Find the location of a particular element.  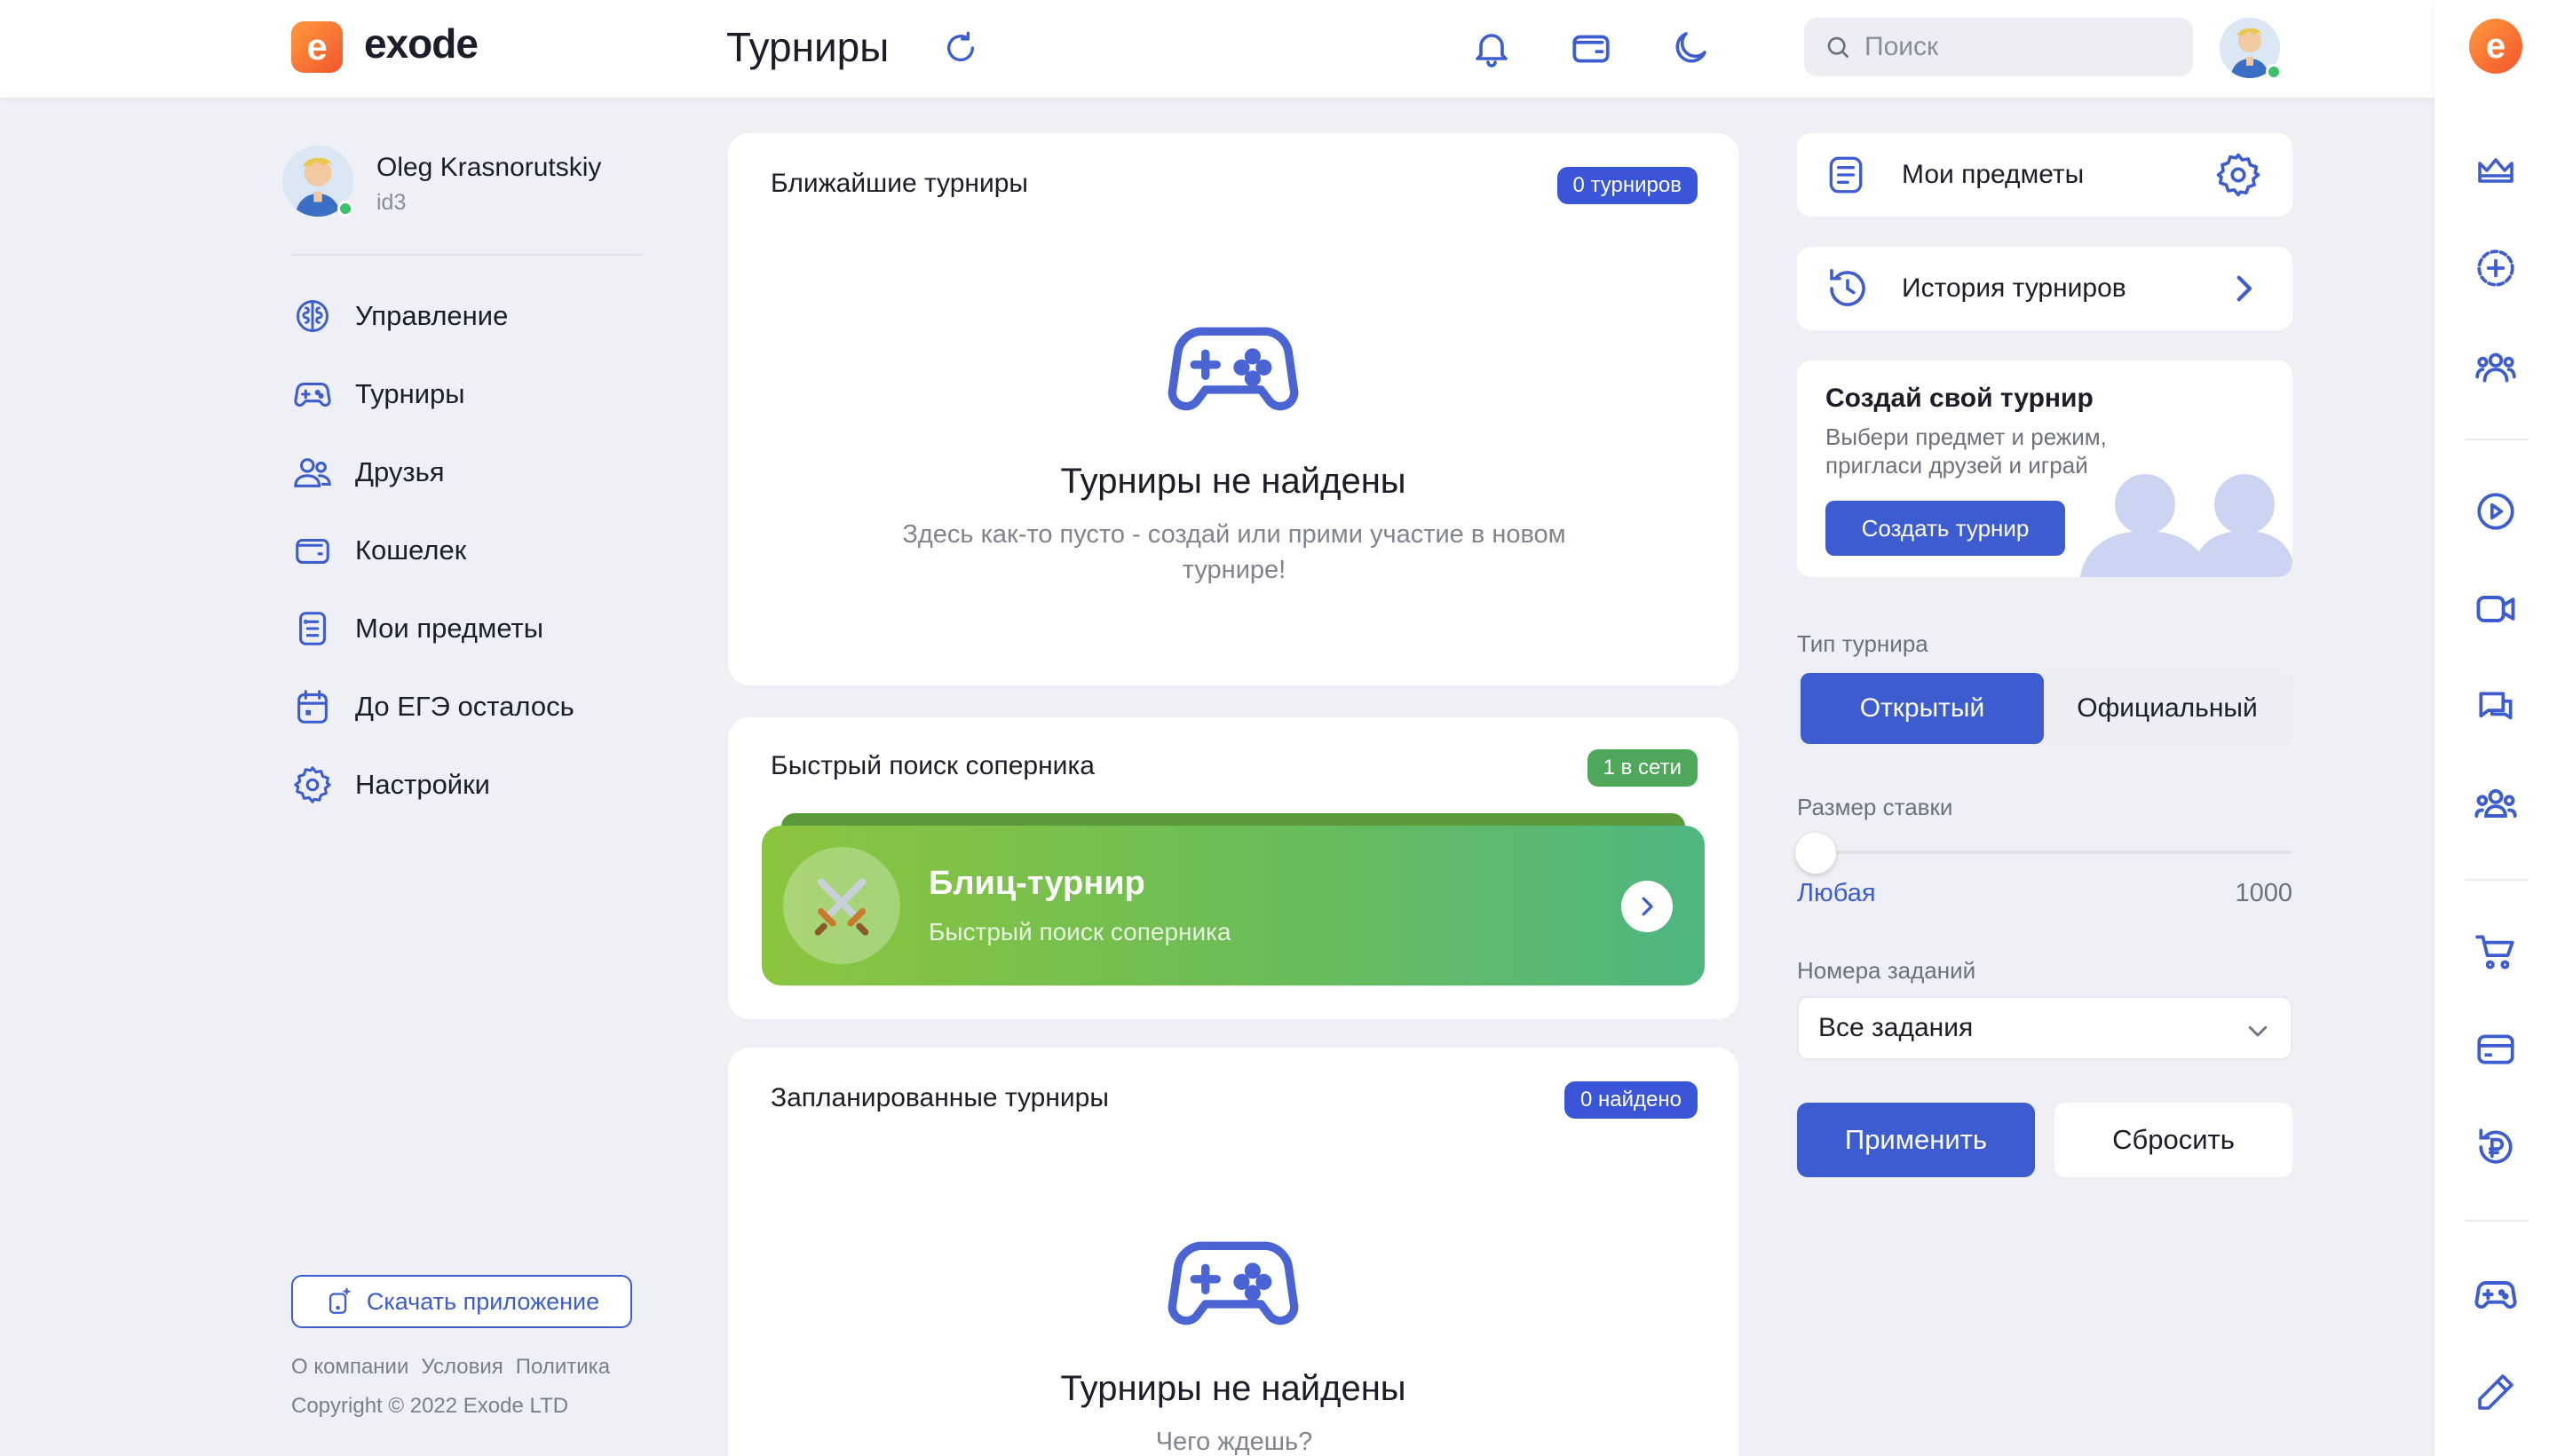

sidebar-divider is located at coordinates (467, 255).